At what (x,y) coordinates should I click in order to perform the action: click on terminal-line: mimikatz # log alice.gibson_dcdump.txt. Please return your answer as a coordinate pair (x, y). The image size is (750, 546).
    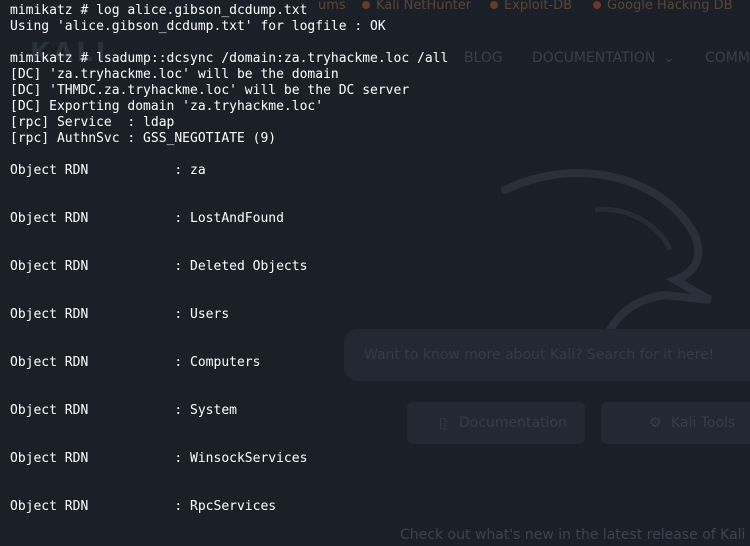
    Looking at the image, I should click on (159, 10).